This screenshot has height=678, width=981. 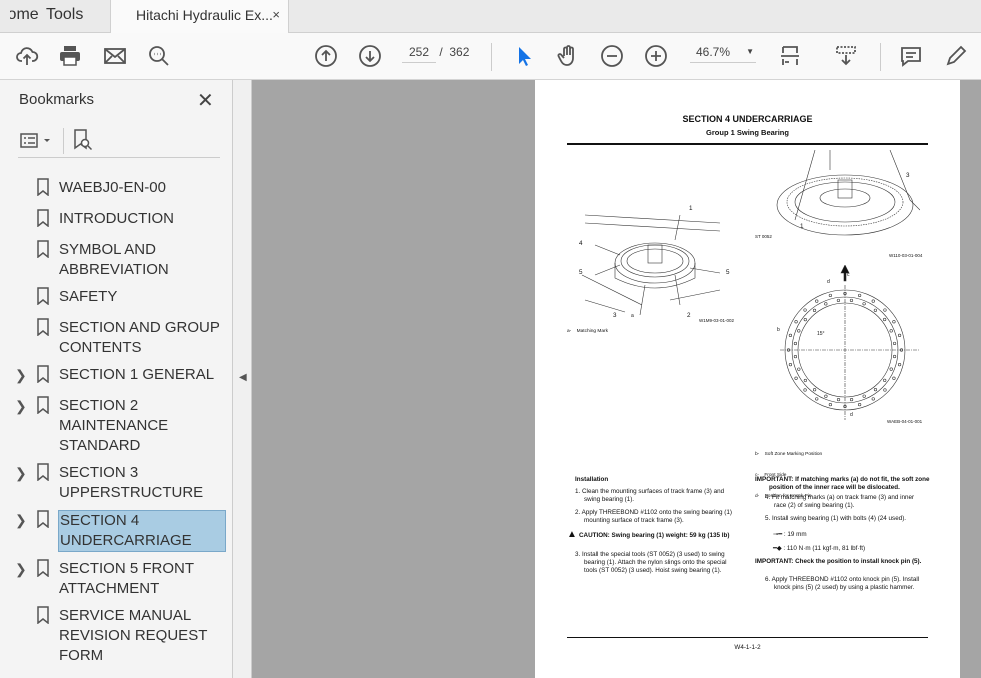 I want to click on collapse-panel-icon: ◀, so click(x=243, y=377).